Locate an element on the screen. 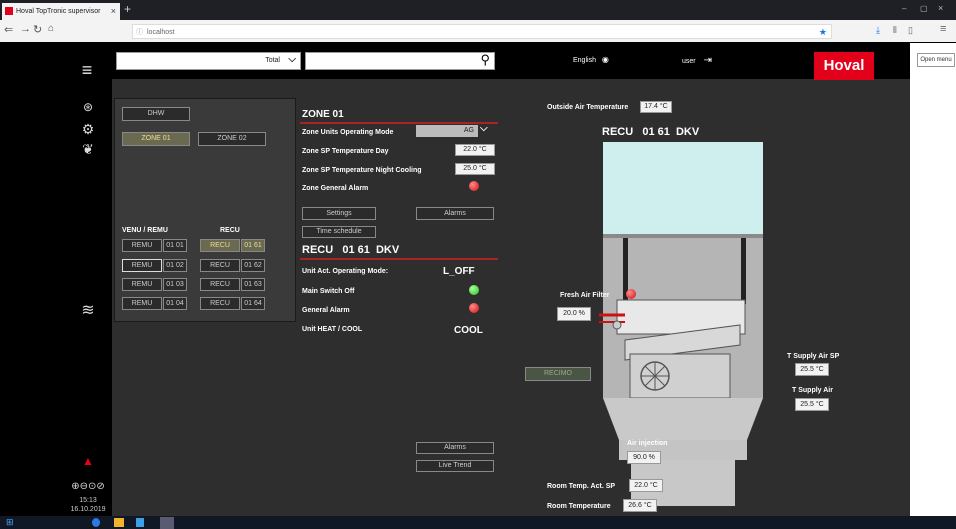 This screenshot has height=529, width=956. language-label: English is located at coordinates (584, 60).